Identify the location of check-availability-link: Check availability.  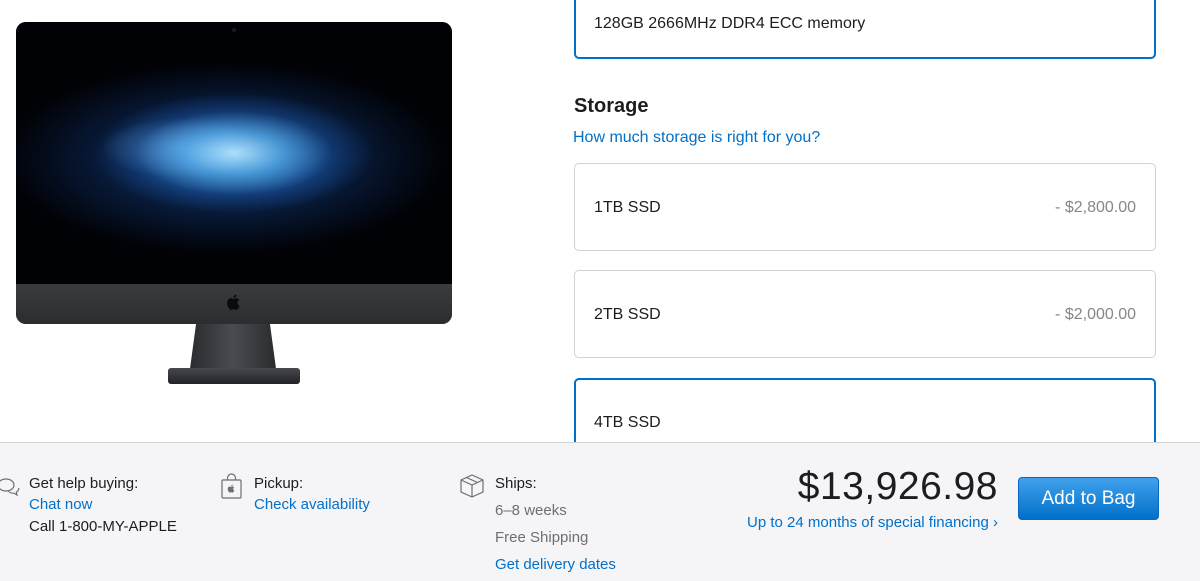
(312, 504).